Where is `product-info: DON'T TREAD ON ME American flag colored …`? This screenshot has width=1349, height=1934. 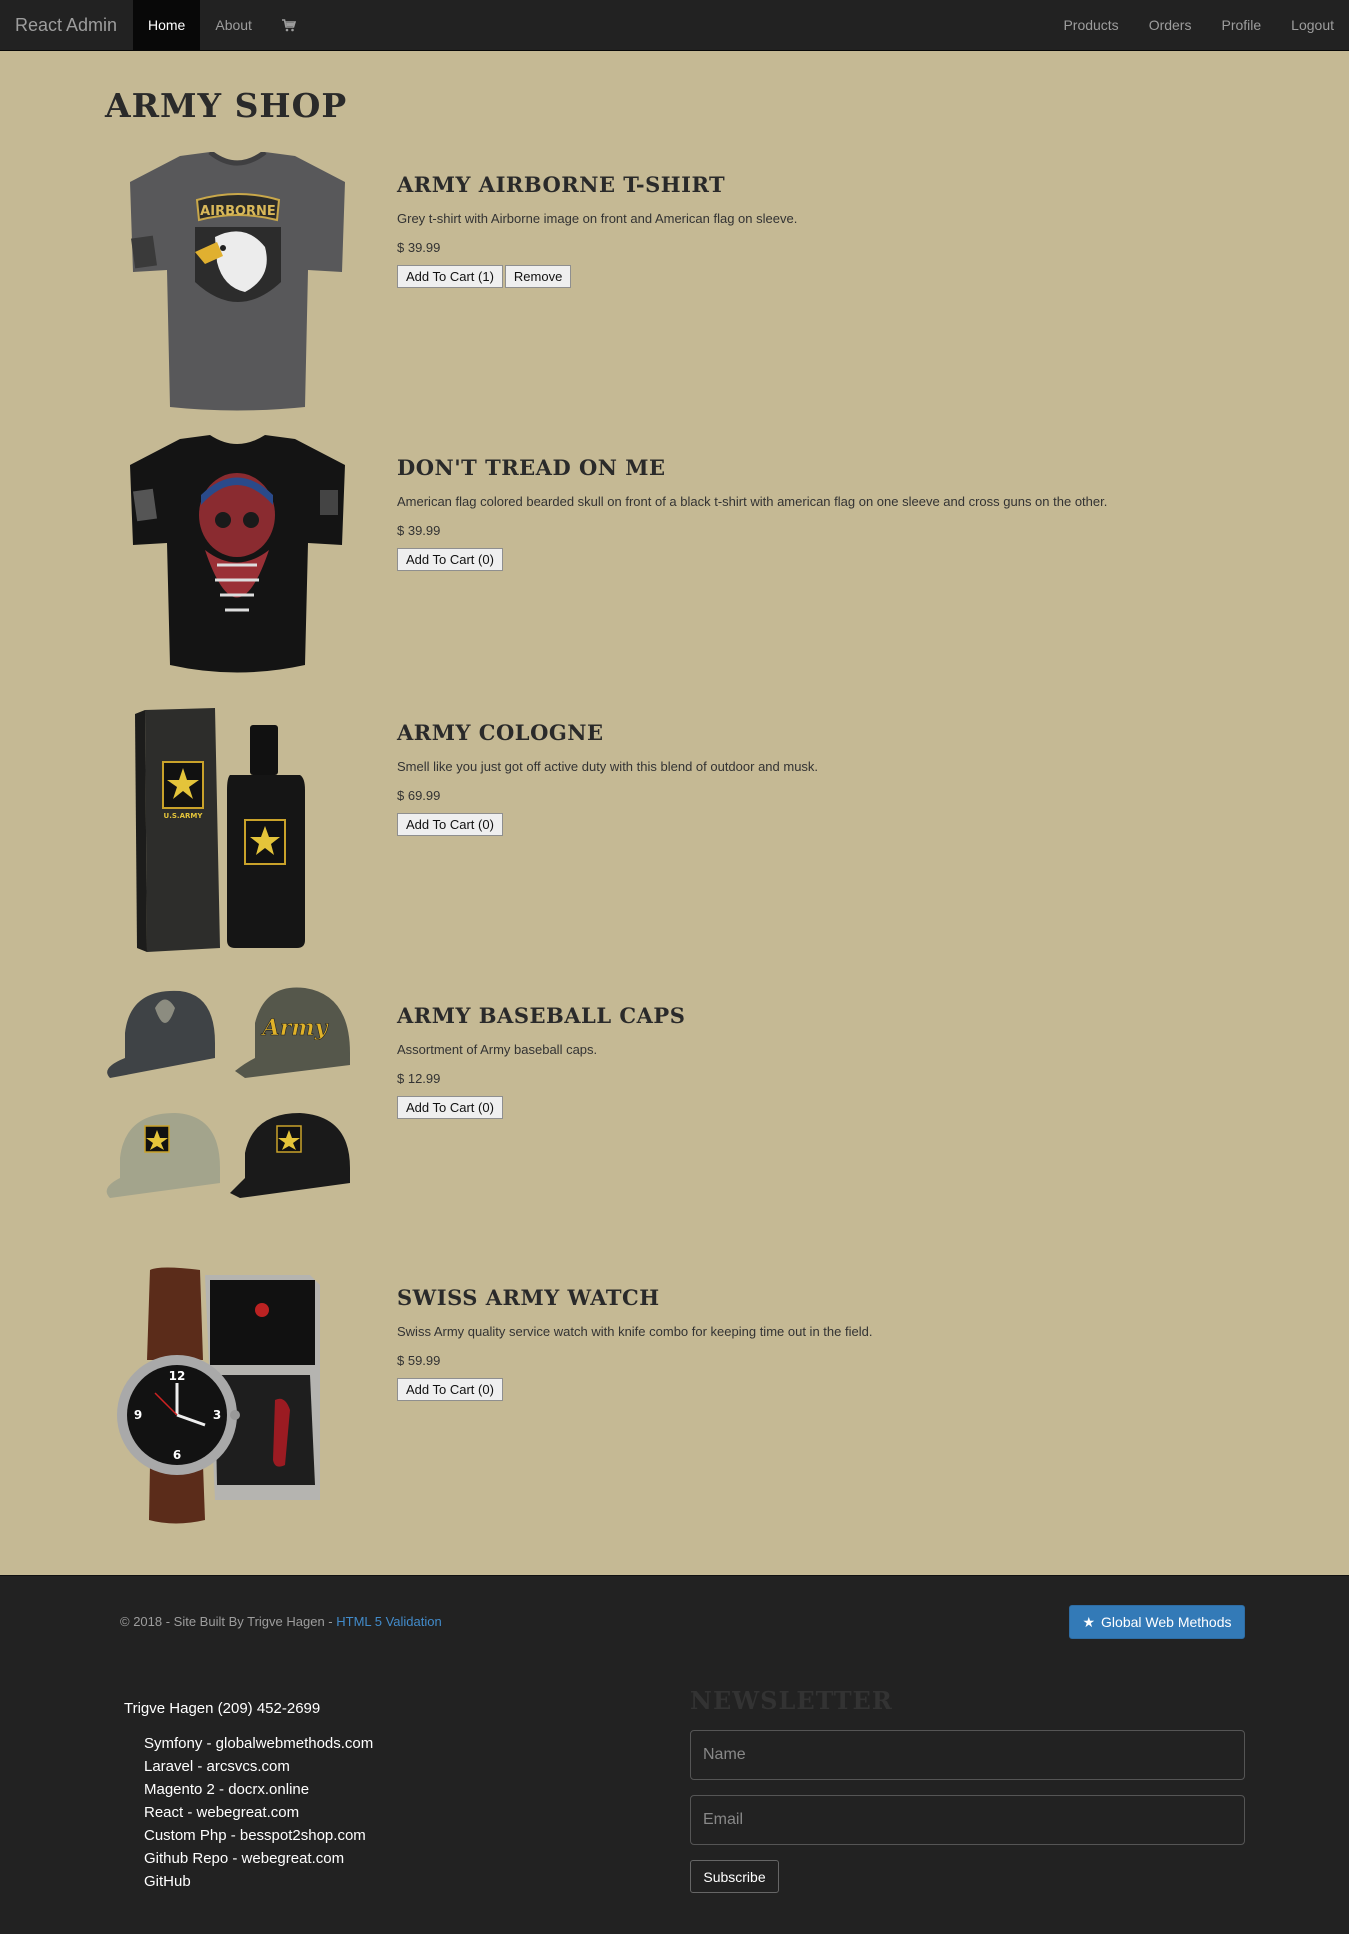
product-info: DON'T TREAD ON ME American flag colored … is located at coordinates (847, 513).